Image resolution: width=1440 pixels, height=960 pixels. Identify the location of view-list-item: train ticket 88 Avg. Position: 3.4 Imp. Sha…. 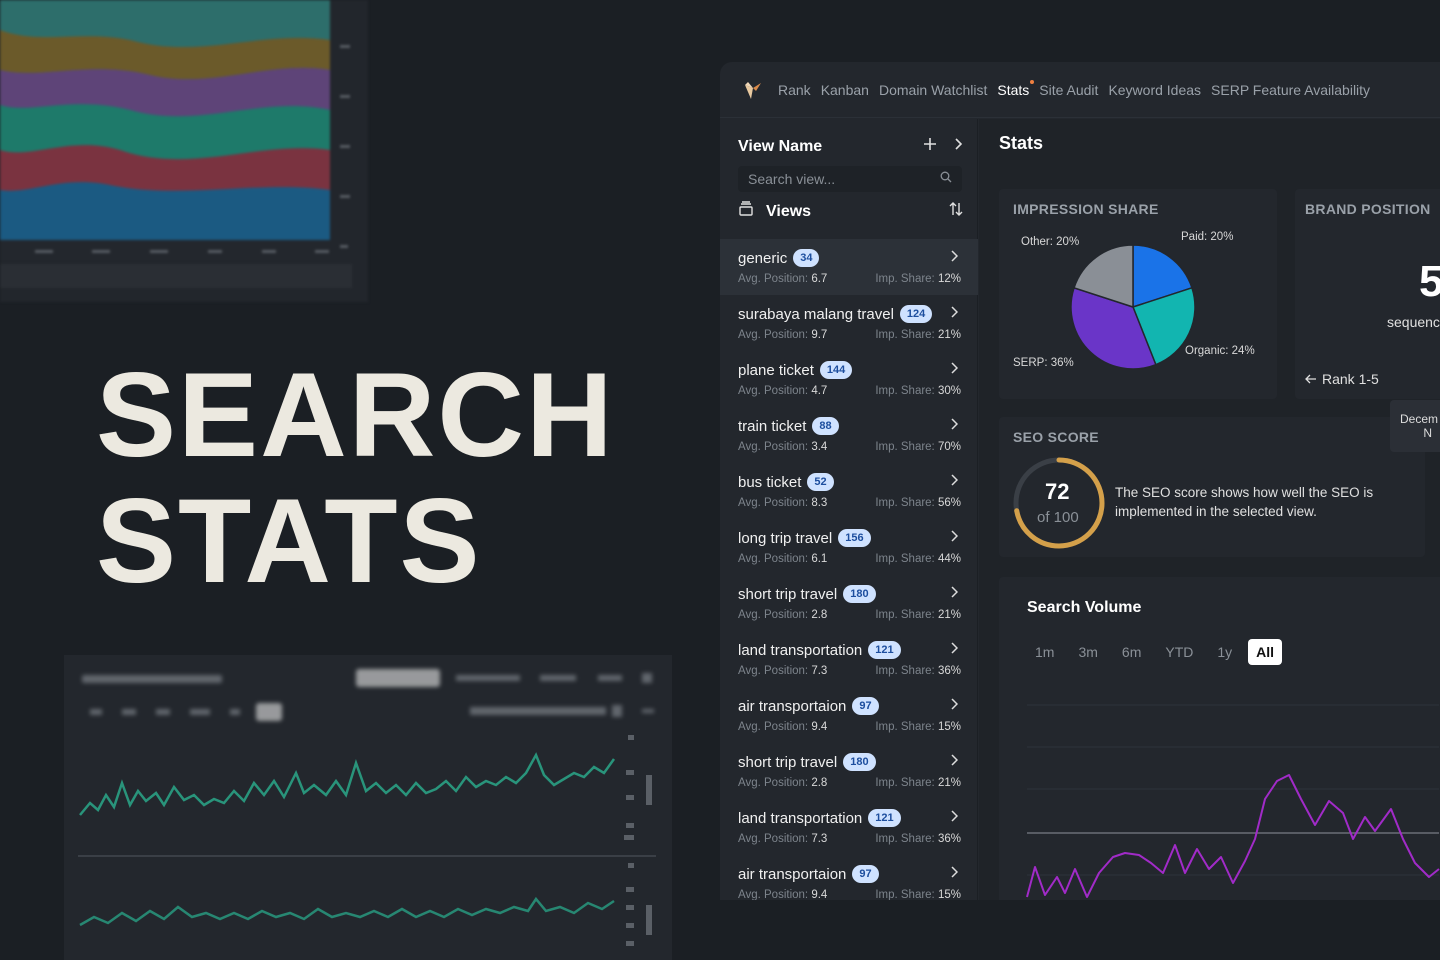
(849, 435).